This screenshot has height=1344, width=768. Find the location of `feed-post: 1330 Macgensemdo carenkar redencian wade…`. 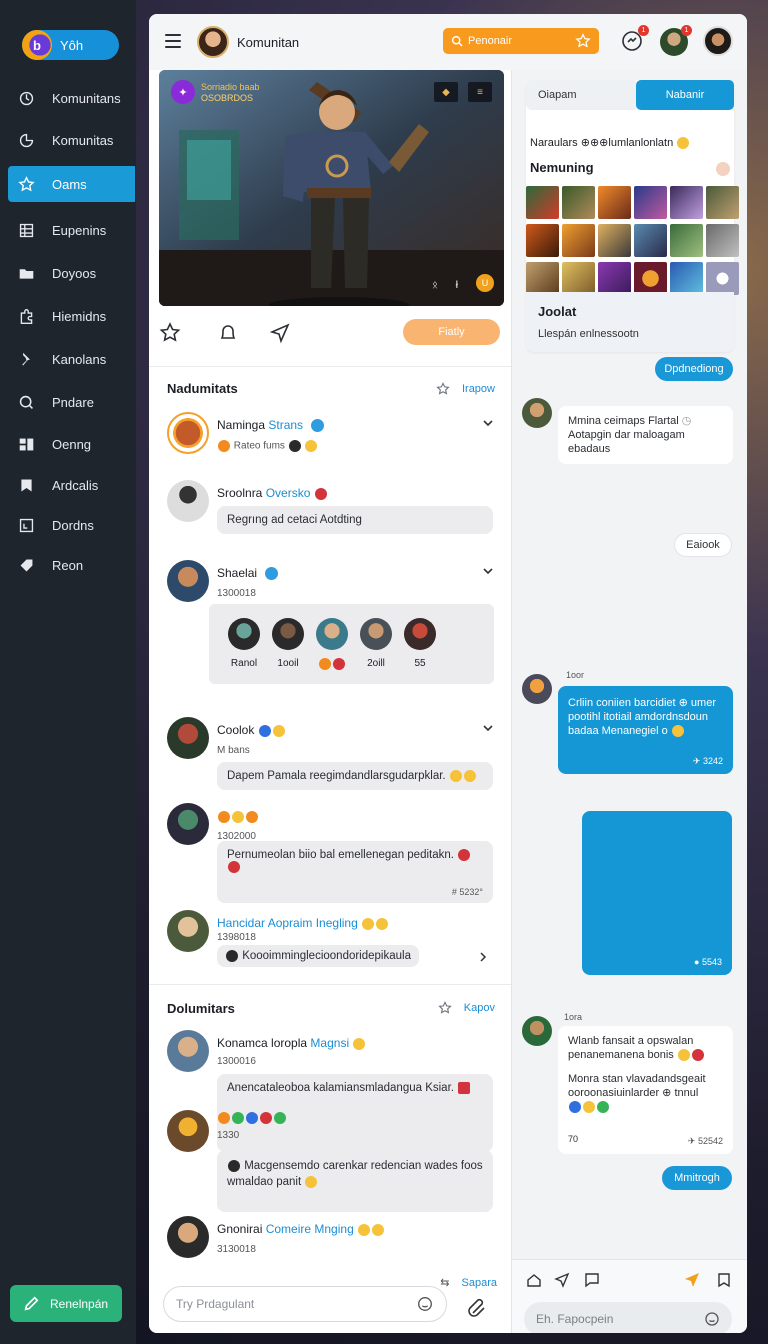

feed-post: 1330 Macgensemdo carenkar redencian wade… is located at coordinates (332, 1161).